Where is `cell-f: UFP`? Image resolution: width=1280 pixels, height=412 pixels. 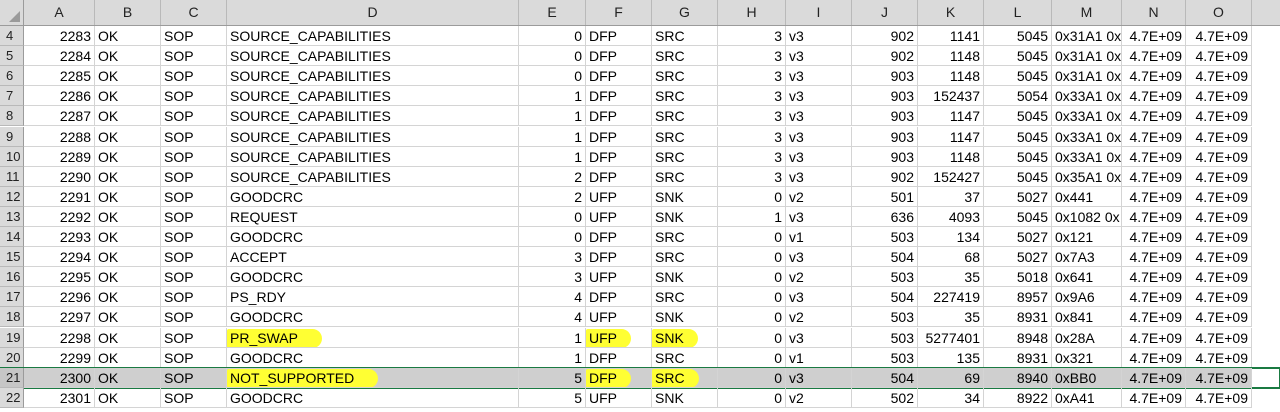
cell-f: UFP is located at coordinates (619, 317).